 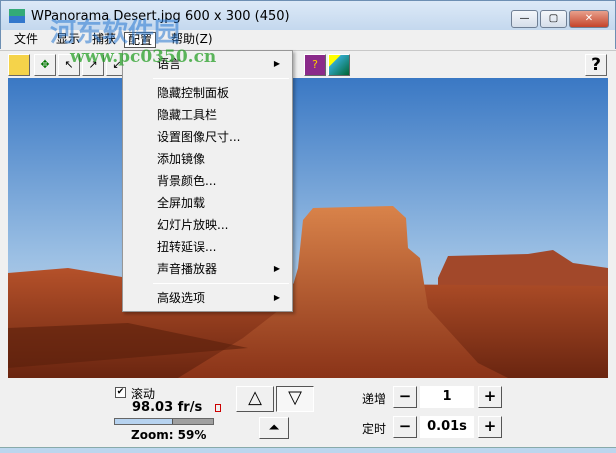 I want to click on timer-field: 0.01s, so click(x=447, y=427).